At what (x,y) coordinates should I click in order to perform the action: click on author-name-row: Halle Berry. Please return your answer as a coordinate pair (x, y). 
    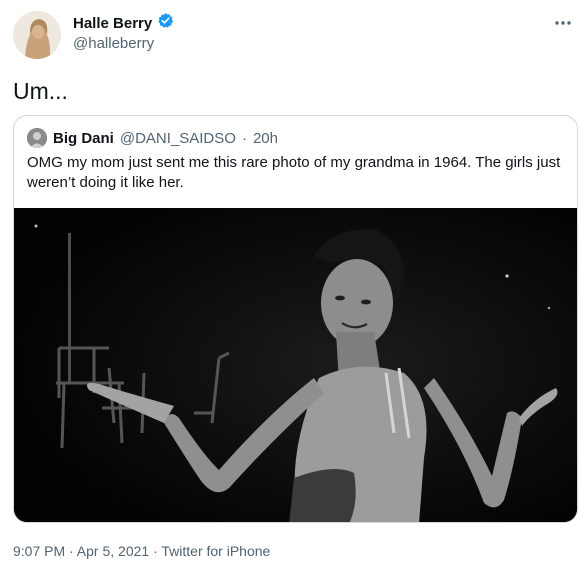
    Looking at the image, I should click on (123, 23).